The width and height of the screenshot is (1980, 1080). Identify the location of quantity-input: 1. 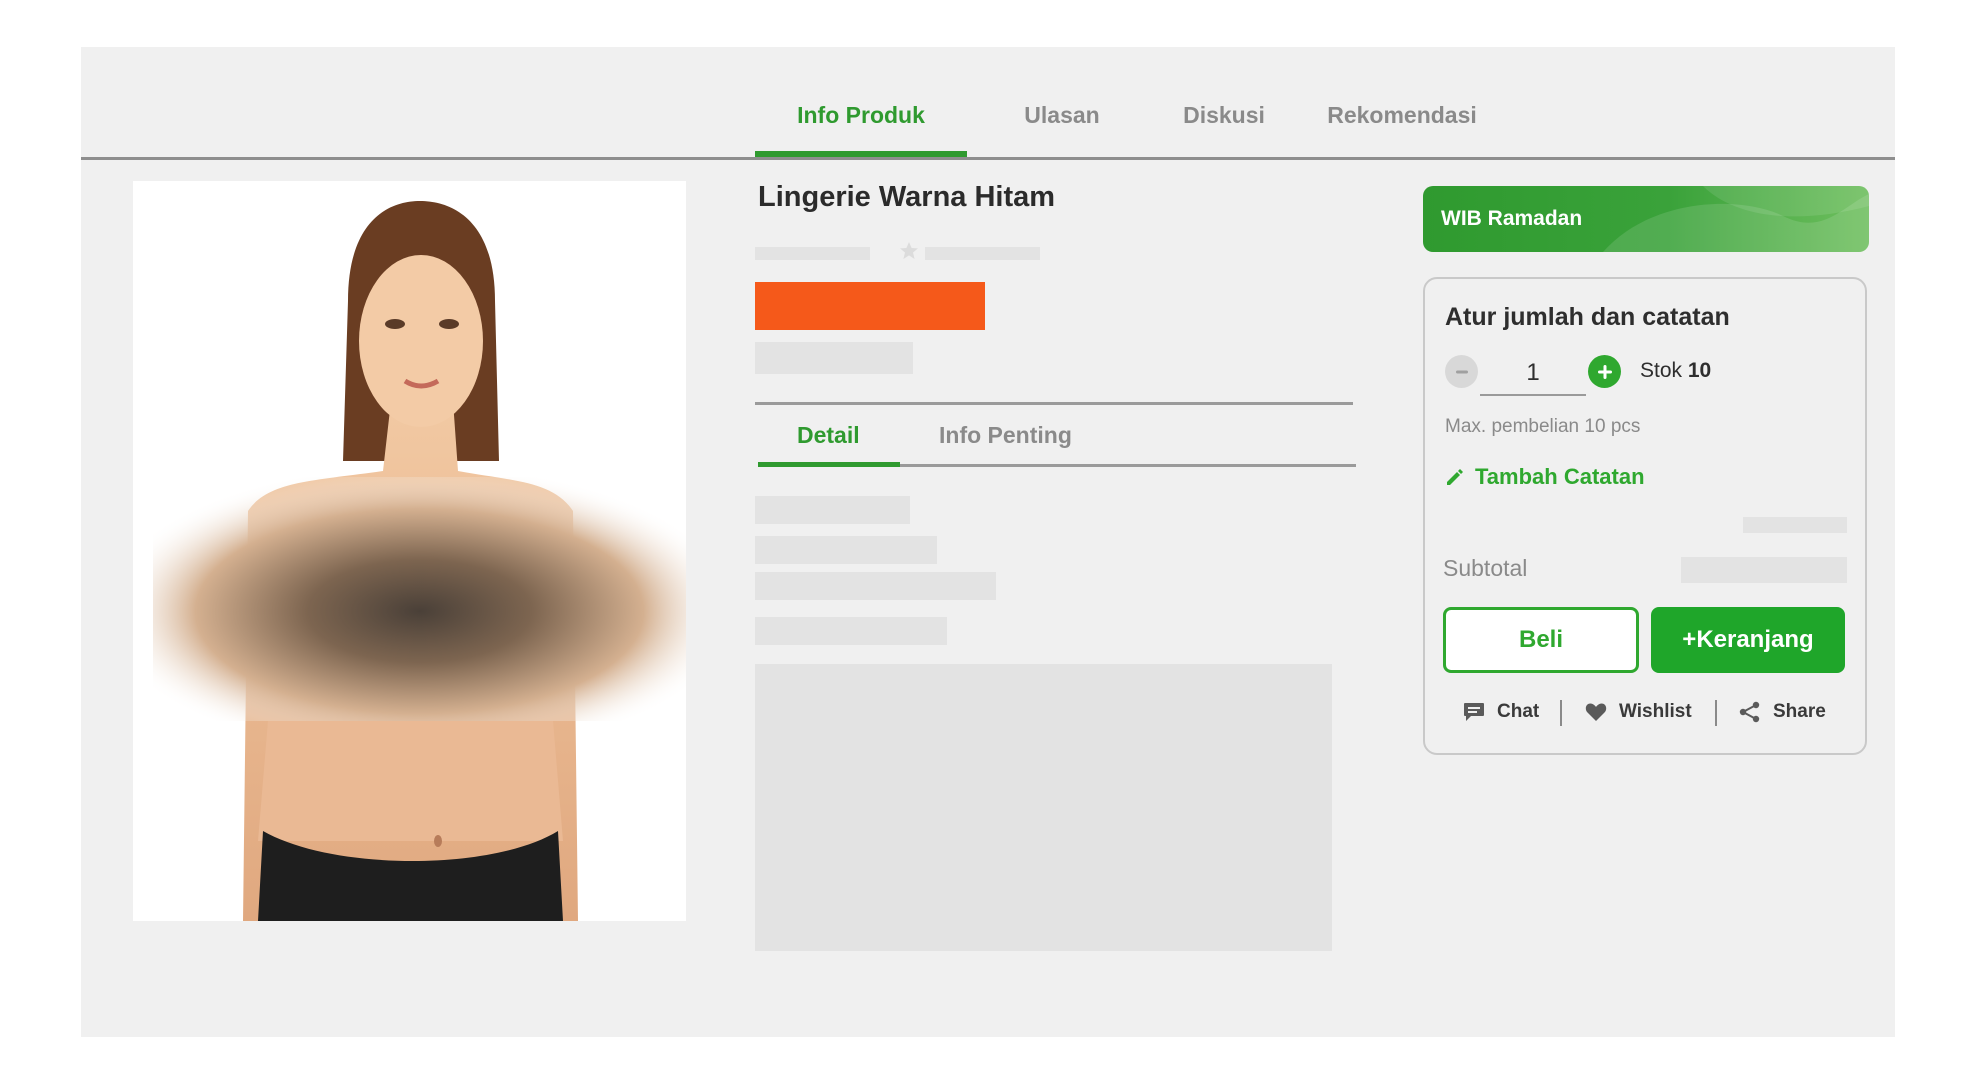
(1533, 375).